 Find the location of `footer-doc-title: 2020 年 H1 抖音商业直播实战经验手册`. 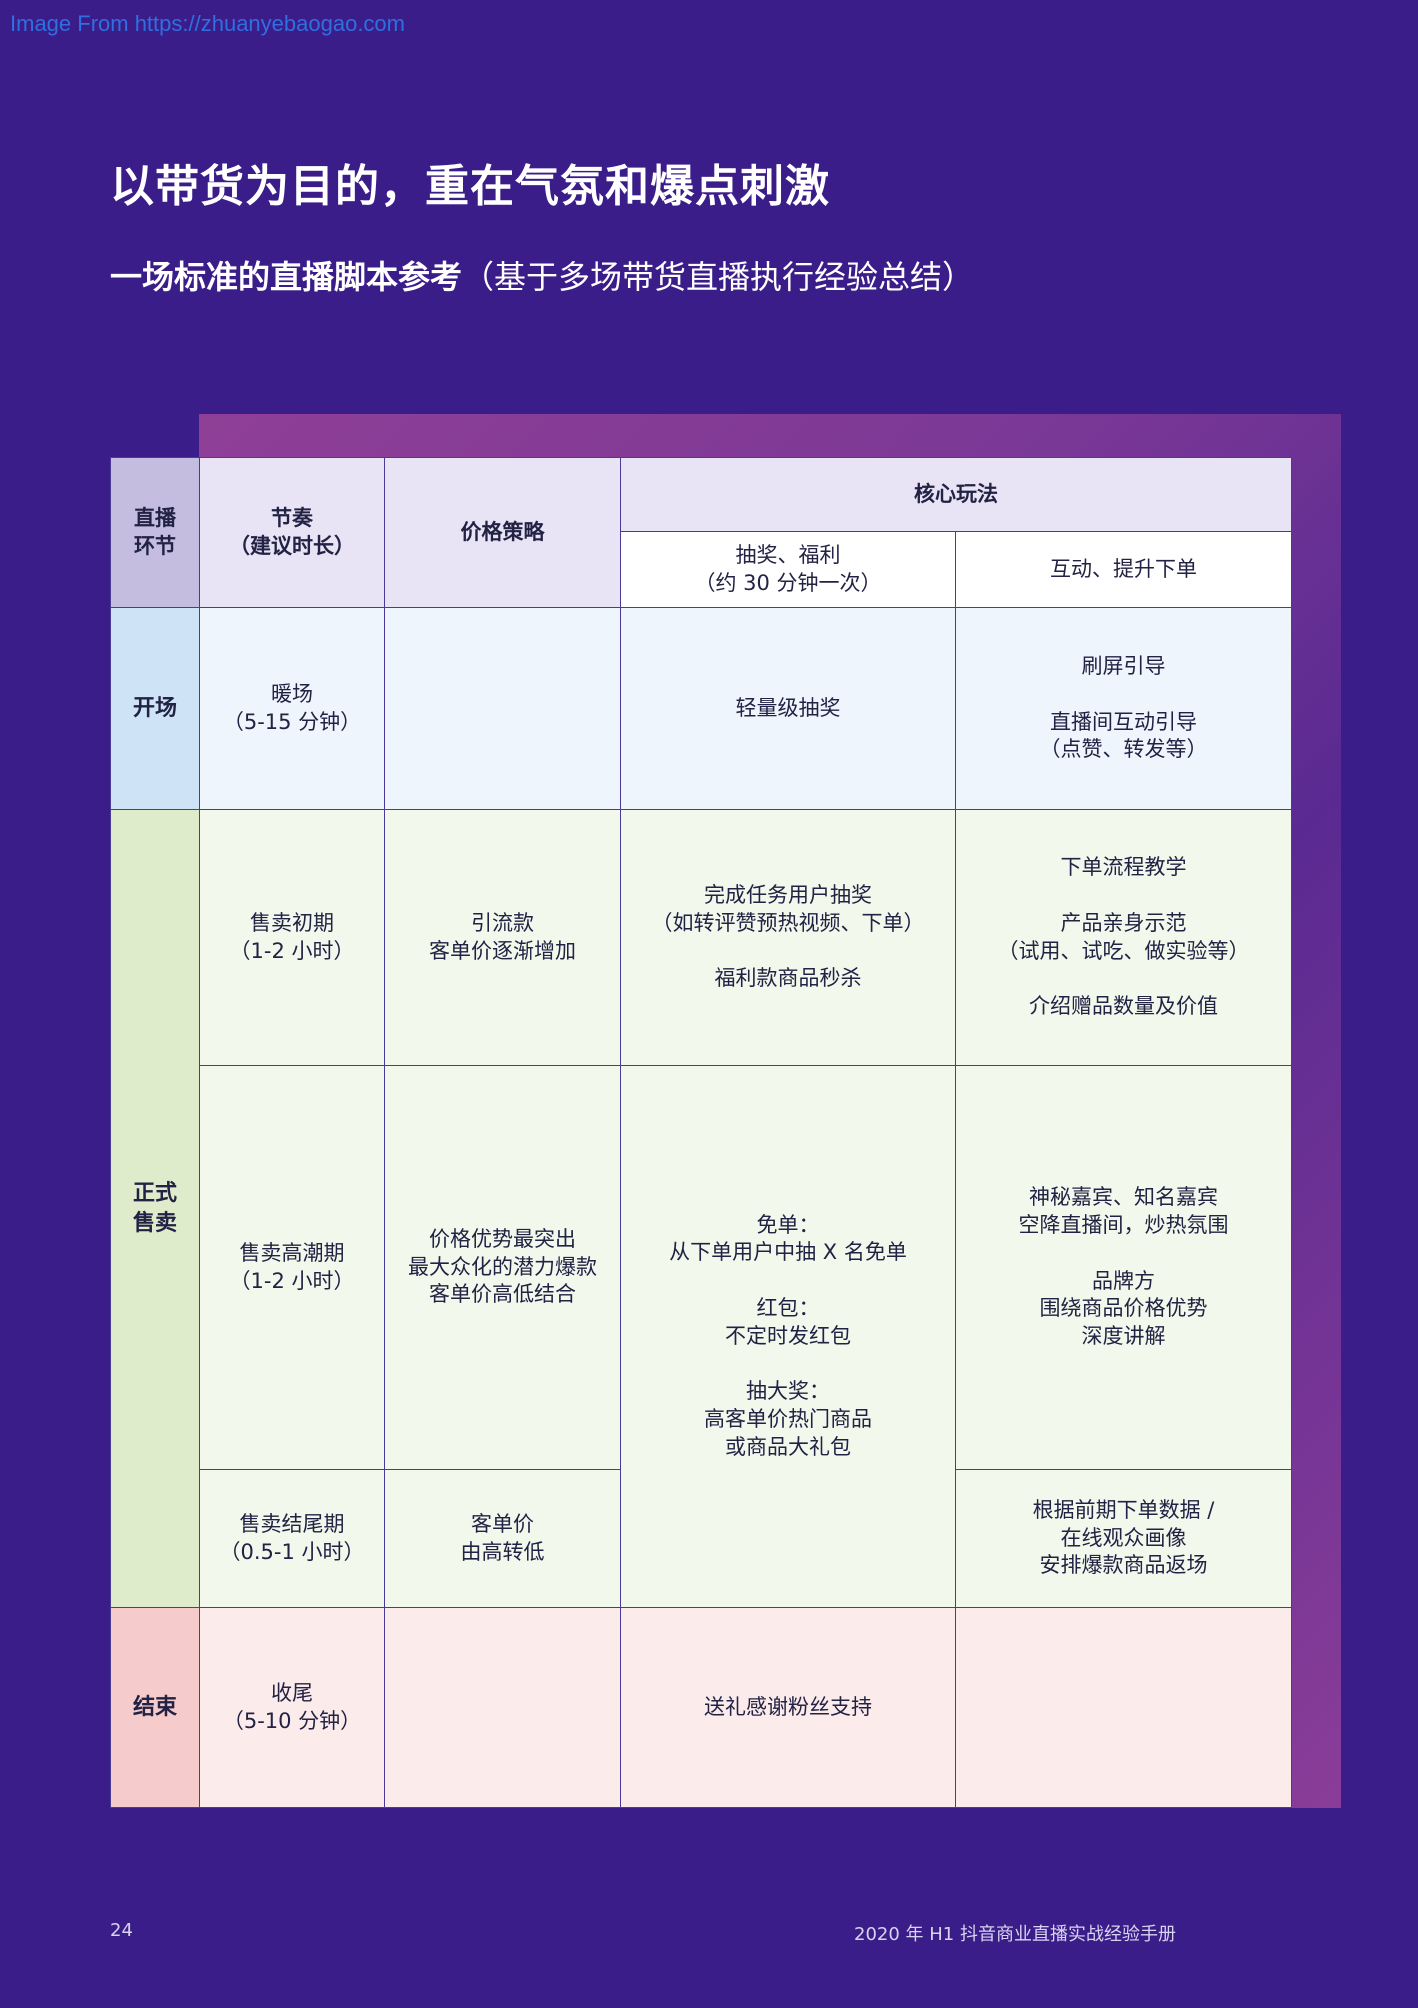

footer-doc-title: 2020 年 H1 抖音商业直播实战经验手册 is located at coordinates (1015, 1934).